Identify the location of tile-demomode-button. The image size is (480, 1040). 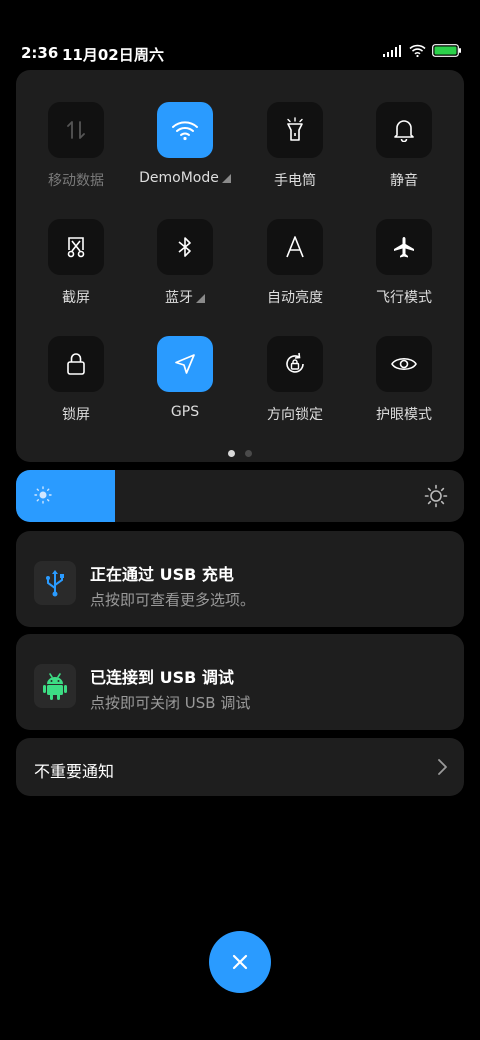
(185, 130).